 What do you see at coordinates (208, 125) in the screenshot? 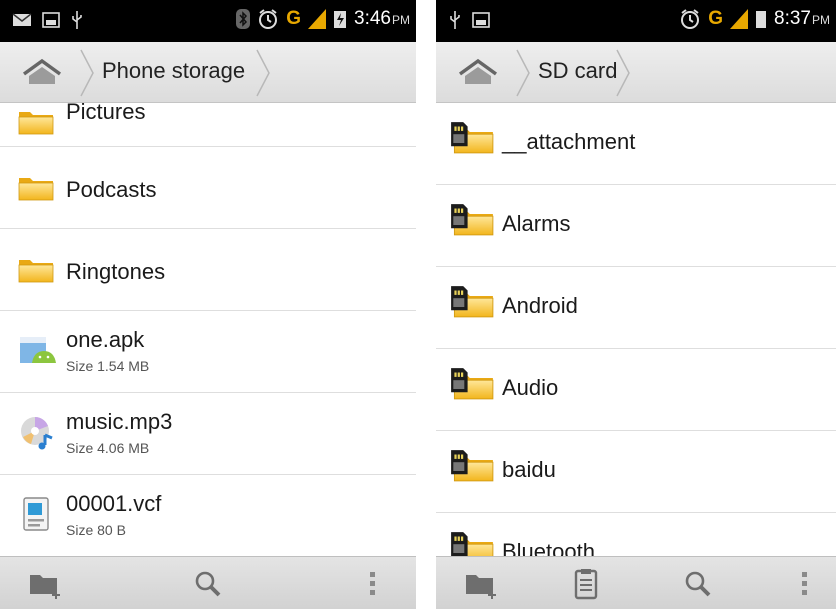
I see `list-item: Pictures` at bounding box center [208, 125].